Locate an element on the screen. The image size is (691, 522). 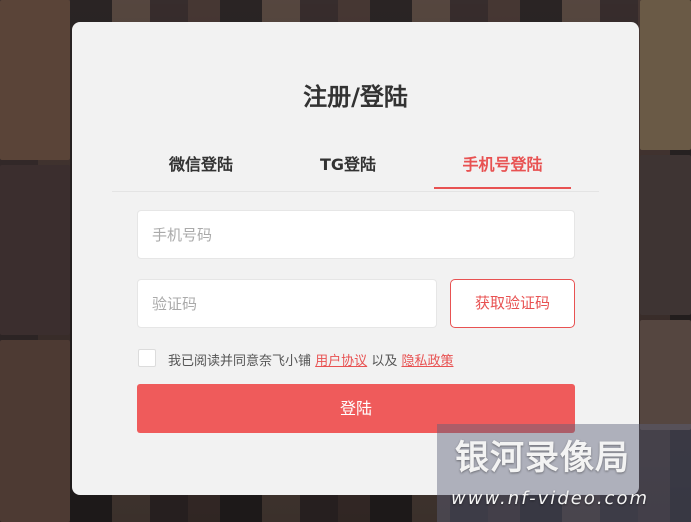
watermark: 银河录像局 www.nf-video.com is located at coordinates (564, 473).